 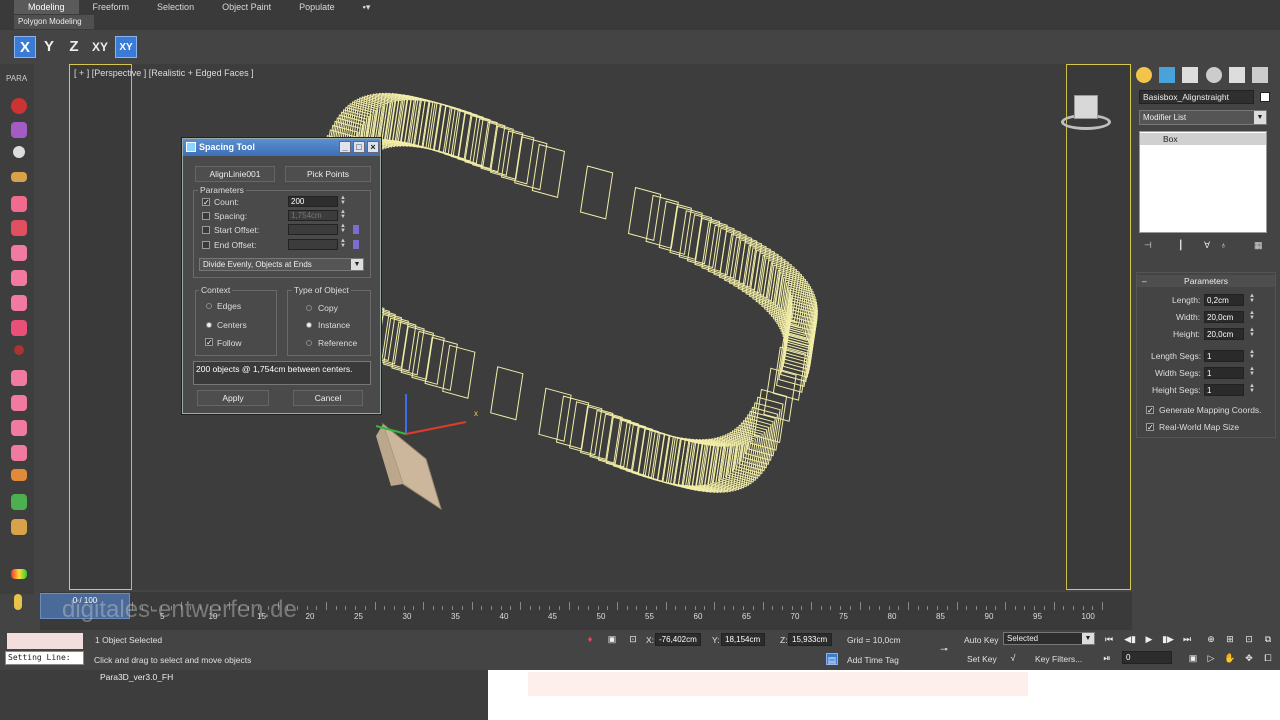 What do you see at coordinates (74, 47) in the screenshot?
I see `axis-z-button: Z` at bounding box center [74, 47].